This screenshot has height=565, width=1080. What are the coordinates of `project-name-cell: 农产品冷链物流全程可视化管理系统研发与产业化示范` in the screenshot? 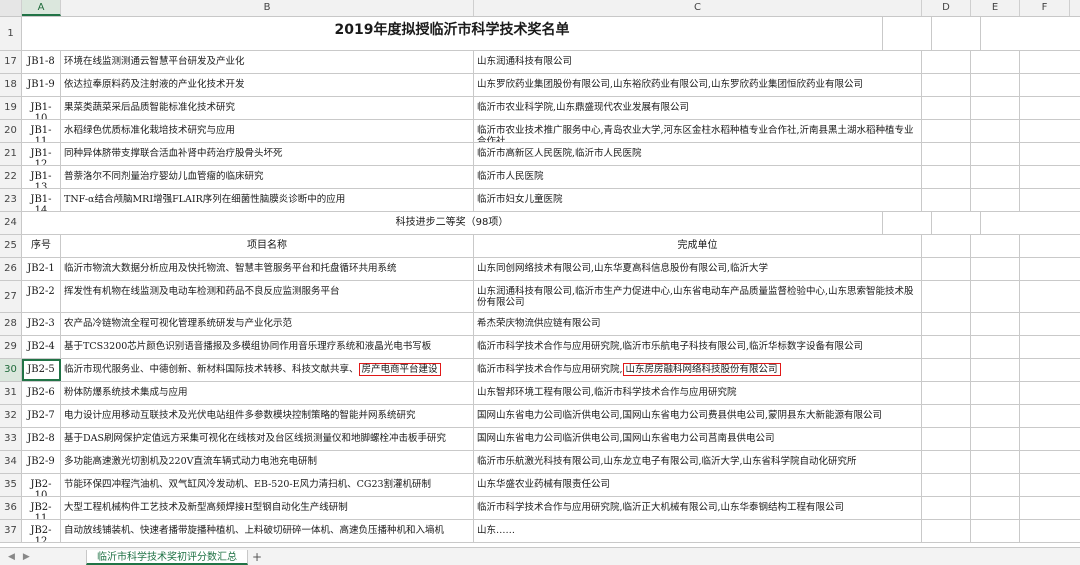 It's located at (267, 324).